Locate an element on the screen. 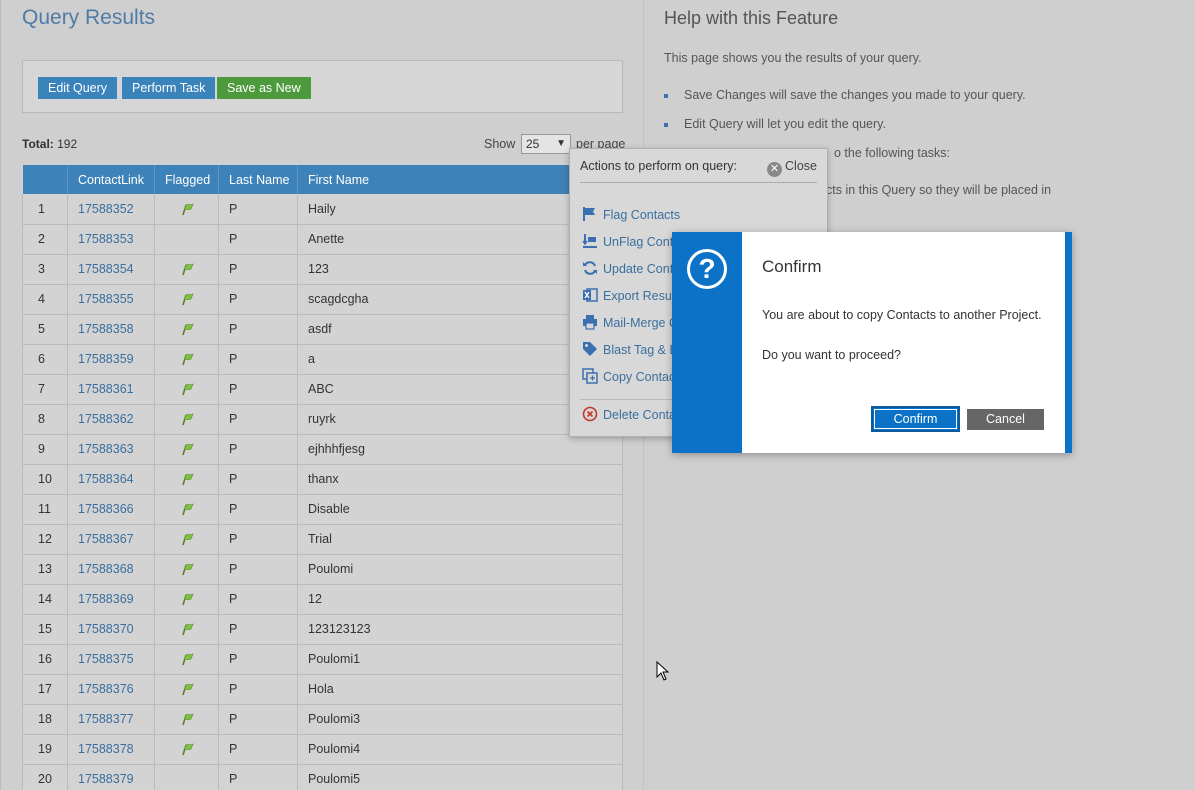 The width and height of the screenshot is (1195, 790). col-flagged-header: Flagged is located at coordinates (186, 179).